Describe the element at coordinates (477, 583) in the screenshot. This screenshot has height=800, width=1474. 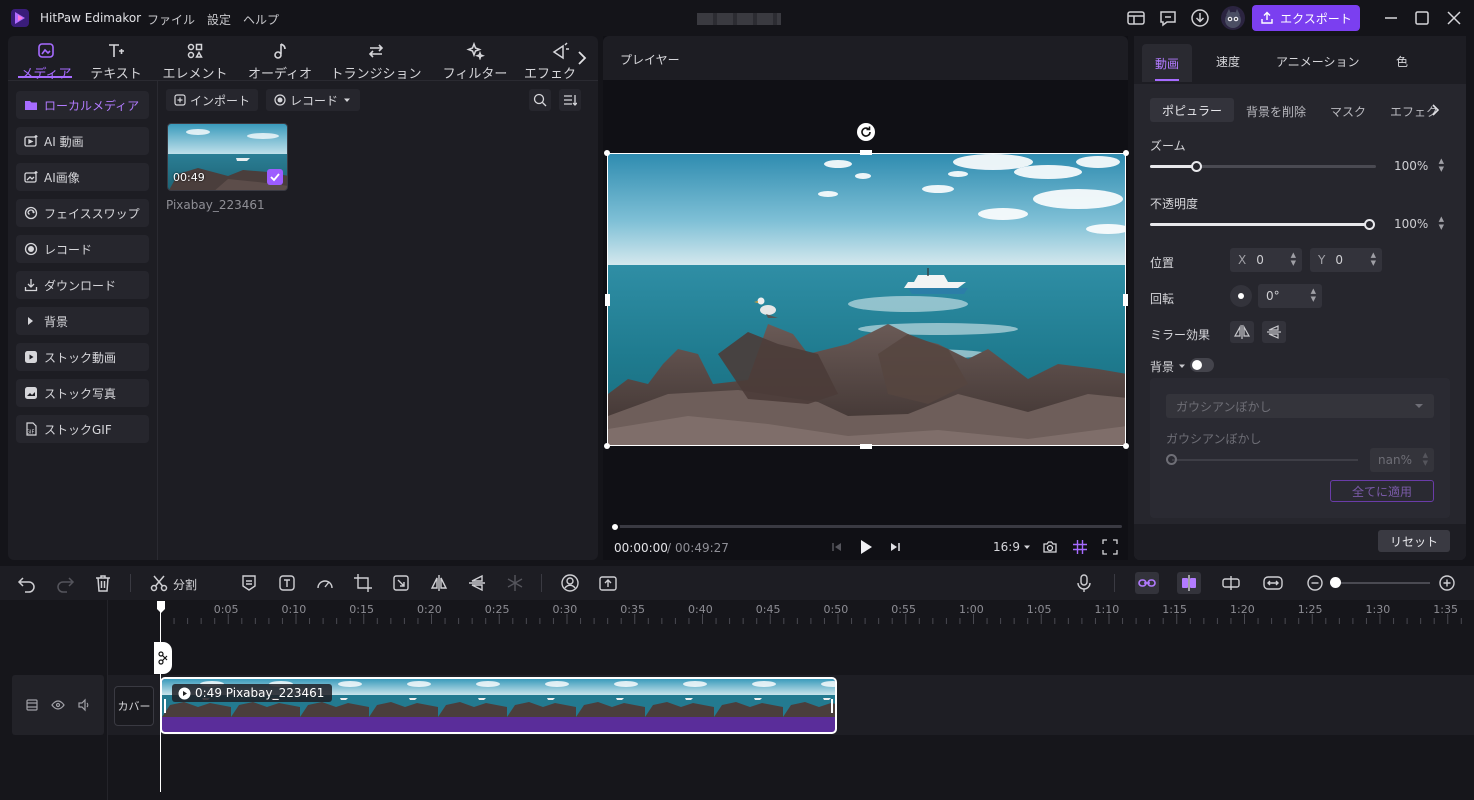
I see `flip-vertical-icon` at that location.